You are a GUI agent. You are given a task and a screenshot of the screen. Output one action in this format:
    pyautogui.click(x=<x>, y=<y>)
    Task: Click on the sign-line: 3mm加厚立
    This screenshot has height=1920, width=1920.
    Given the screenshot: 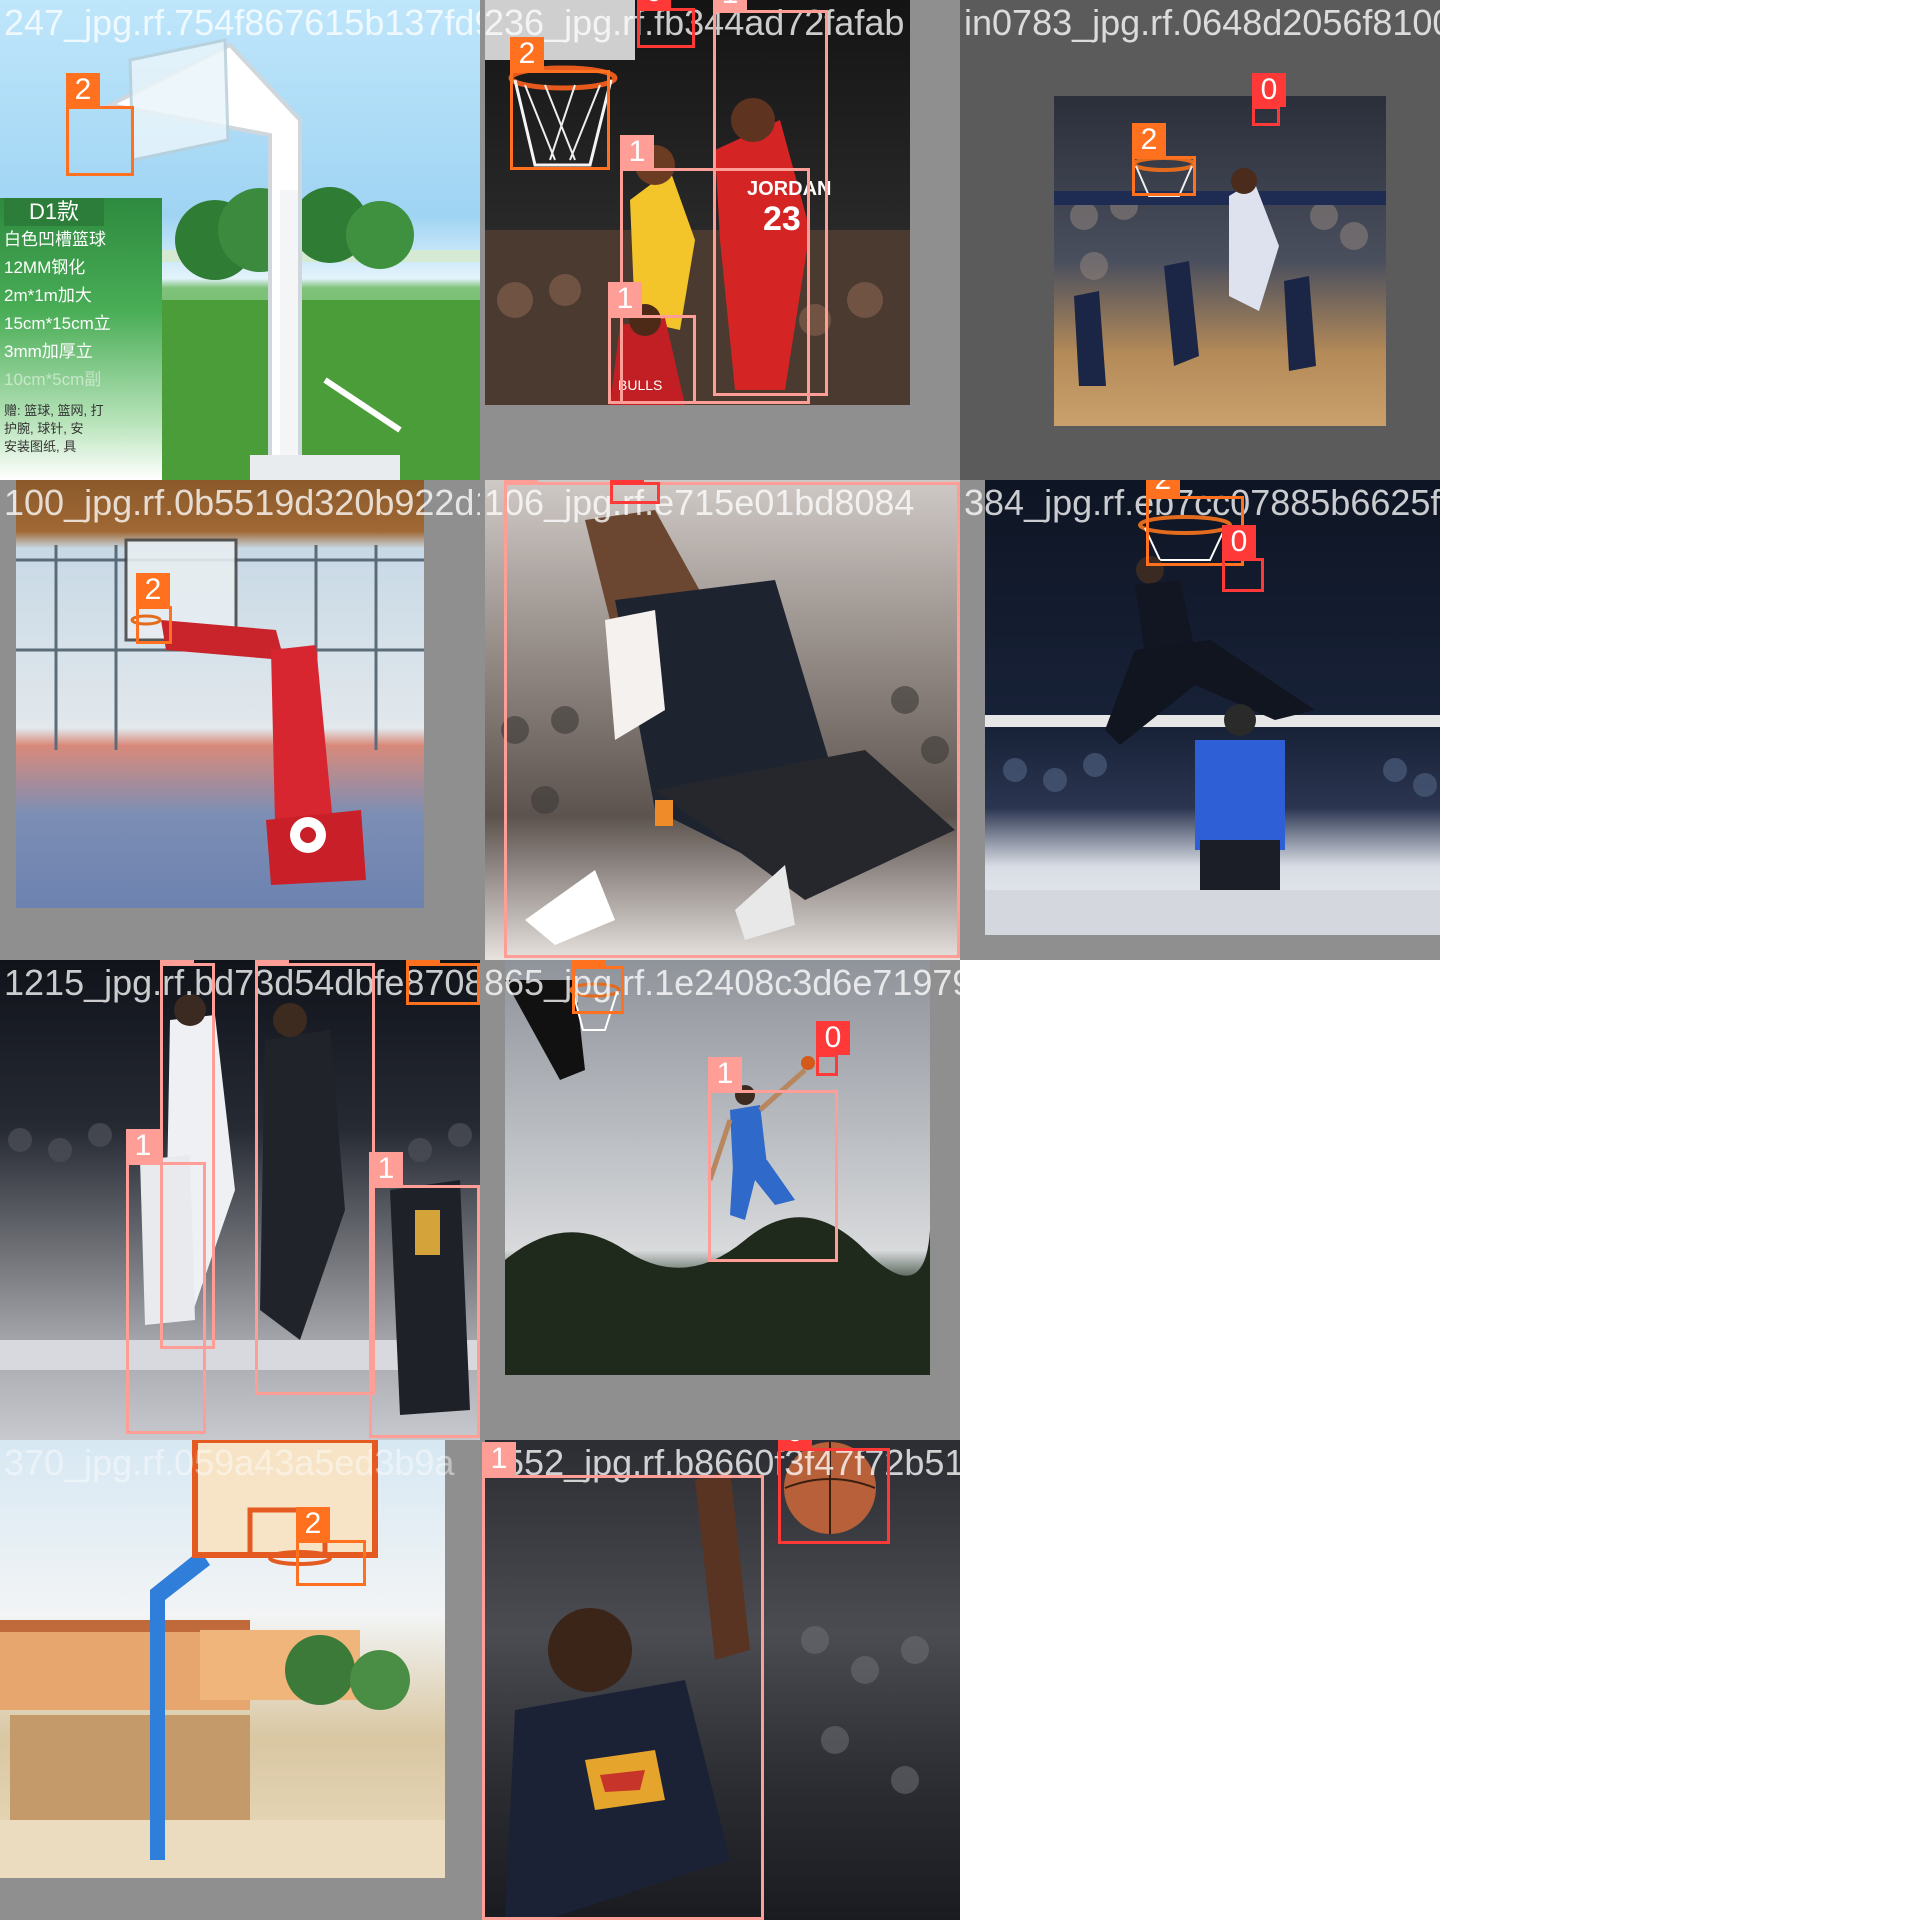 What is the action you would take?
    pyautogui.click(x=48, y=351)
    